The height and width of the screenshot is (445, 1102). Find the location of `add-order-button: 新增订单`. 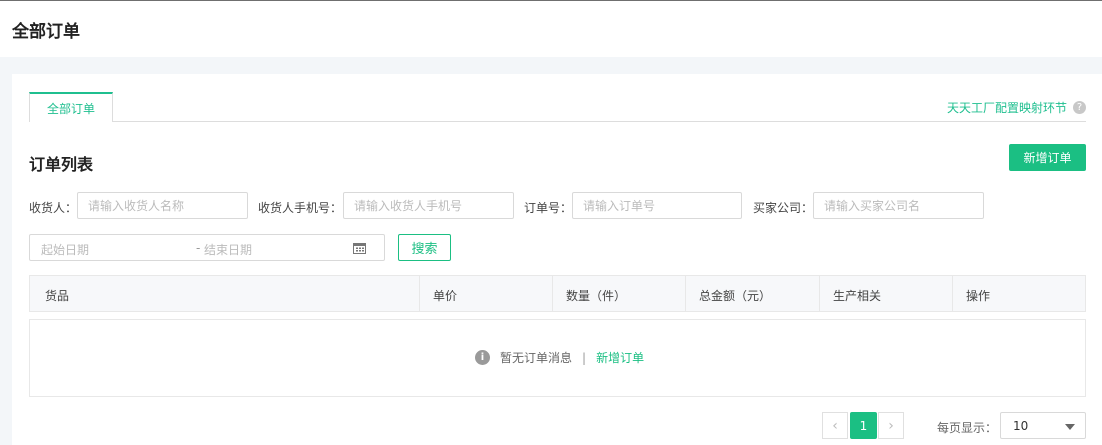

add-order-button: 新增订单 is located at coordinates (1047, 157).